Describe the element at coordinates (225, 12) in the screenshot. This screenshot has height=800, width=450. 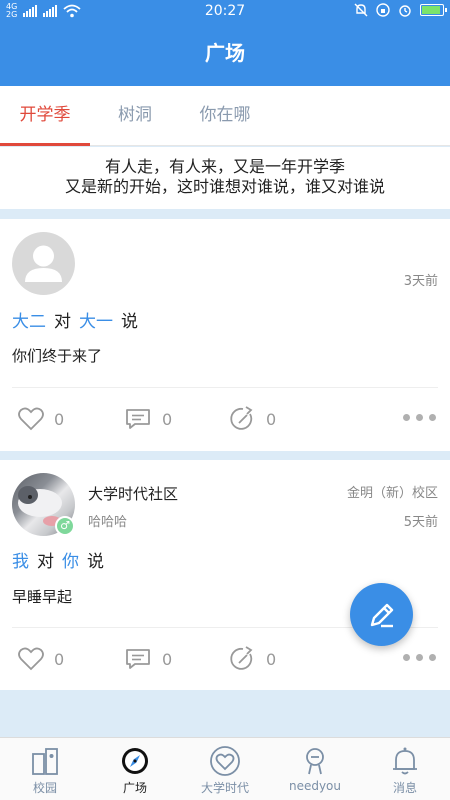
I see `status-bar: 4G 2G 20:27` at that location.